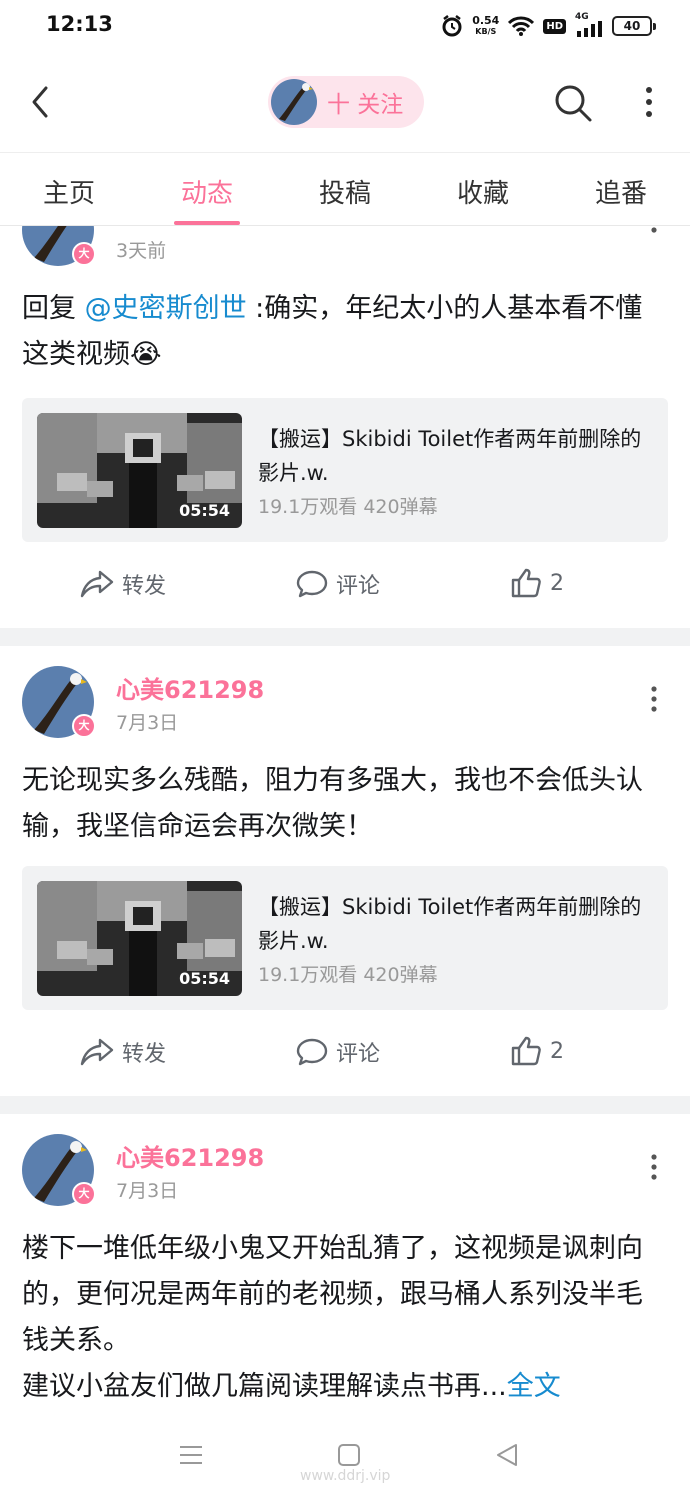 Image resolution: width=690 pixels, height=1495 pixels. Describe the element at coordinates (486, 25) in the screenshot. I see `network-speed: 0.54 KB/S` at that location.